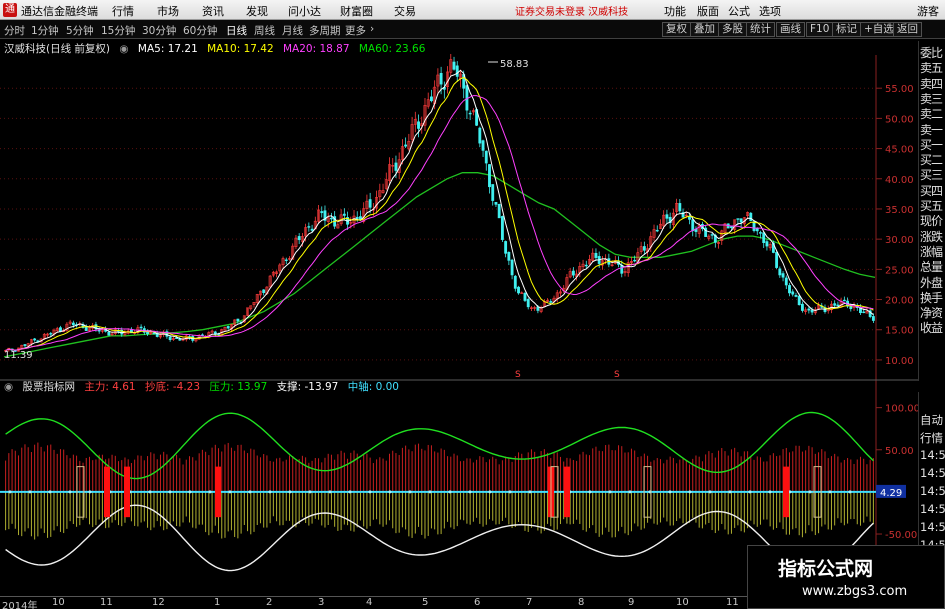 The width and height of the screenshot is (945, 609). I want to click on pressure-line, so click(439, 445).